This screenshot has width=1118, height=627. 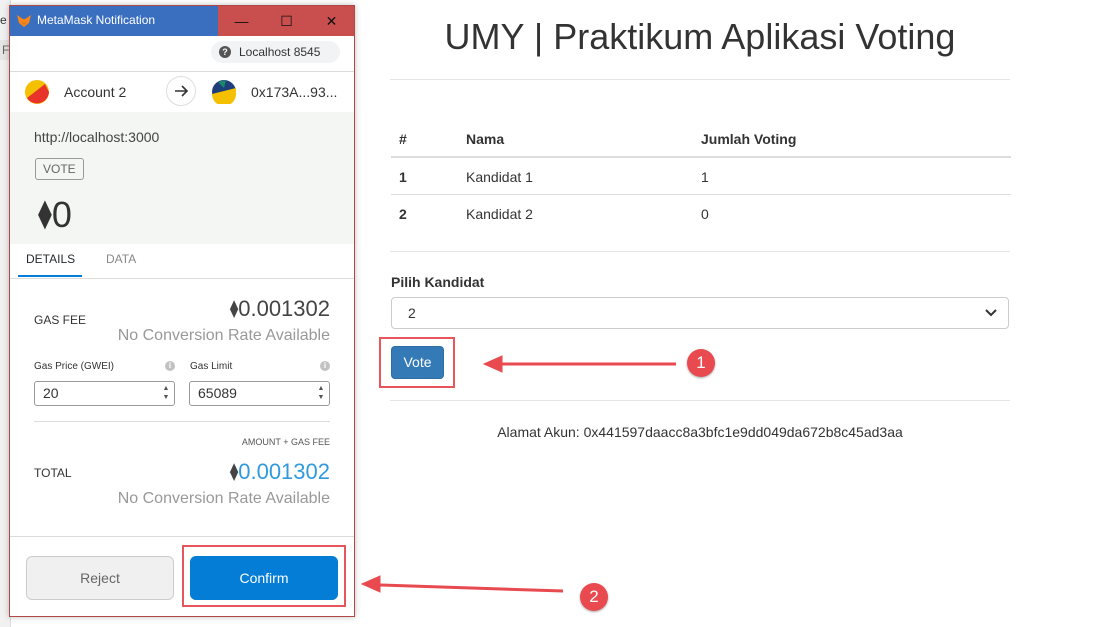 What do you see at coordinates (211, 366) in the screenshot?
I see `gas-limit-label: Gas Limit` at bounding box center [211, 366].